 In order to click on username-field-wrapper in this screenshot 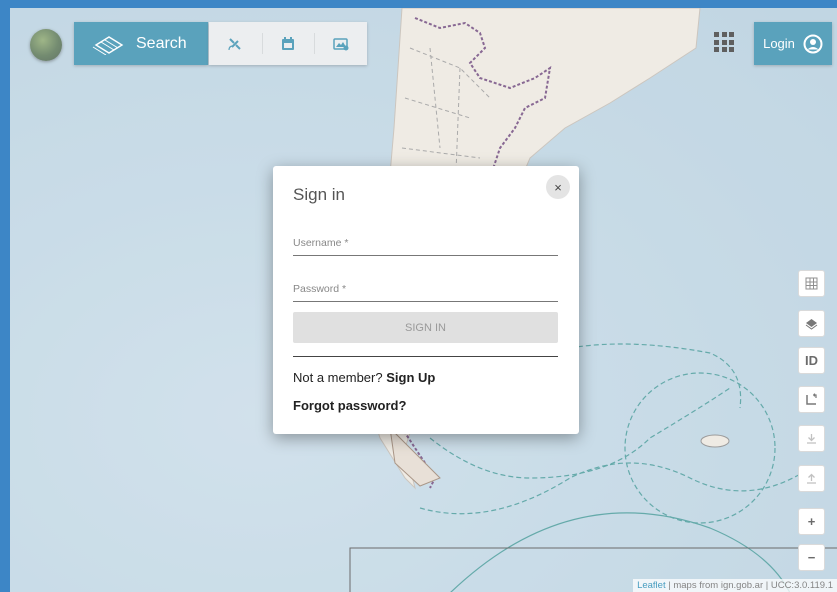, I will do `click(425, 244)`.